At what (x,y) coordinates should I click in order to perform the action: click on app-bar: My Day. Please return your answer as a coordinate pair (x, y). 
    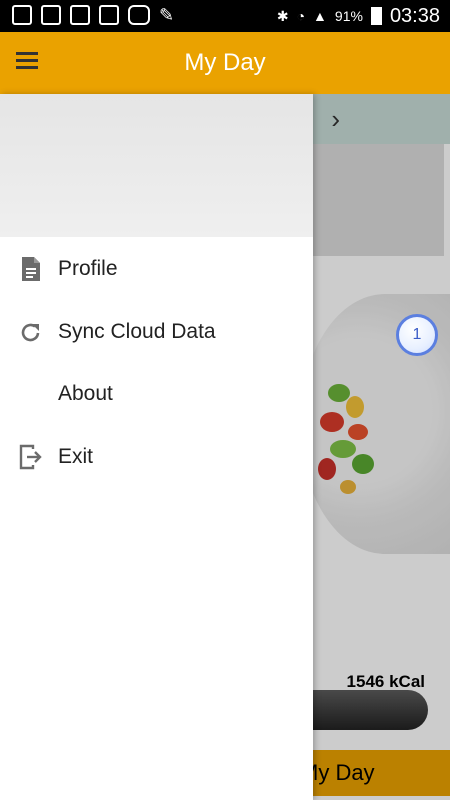
    Looking at the image, I should click on (225, 63).